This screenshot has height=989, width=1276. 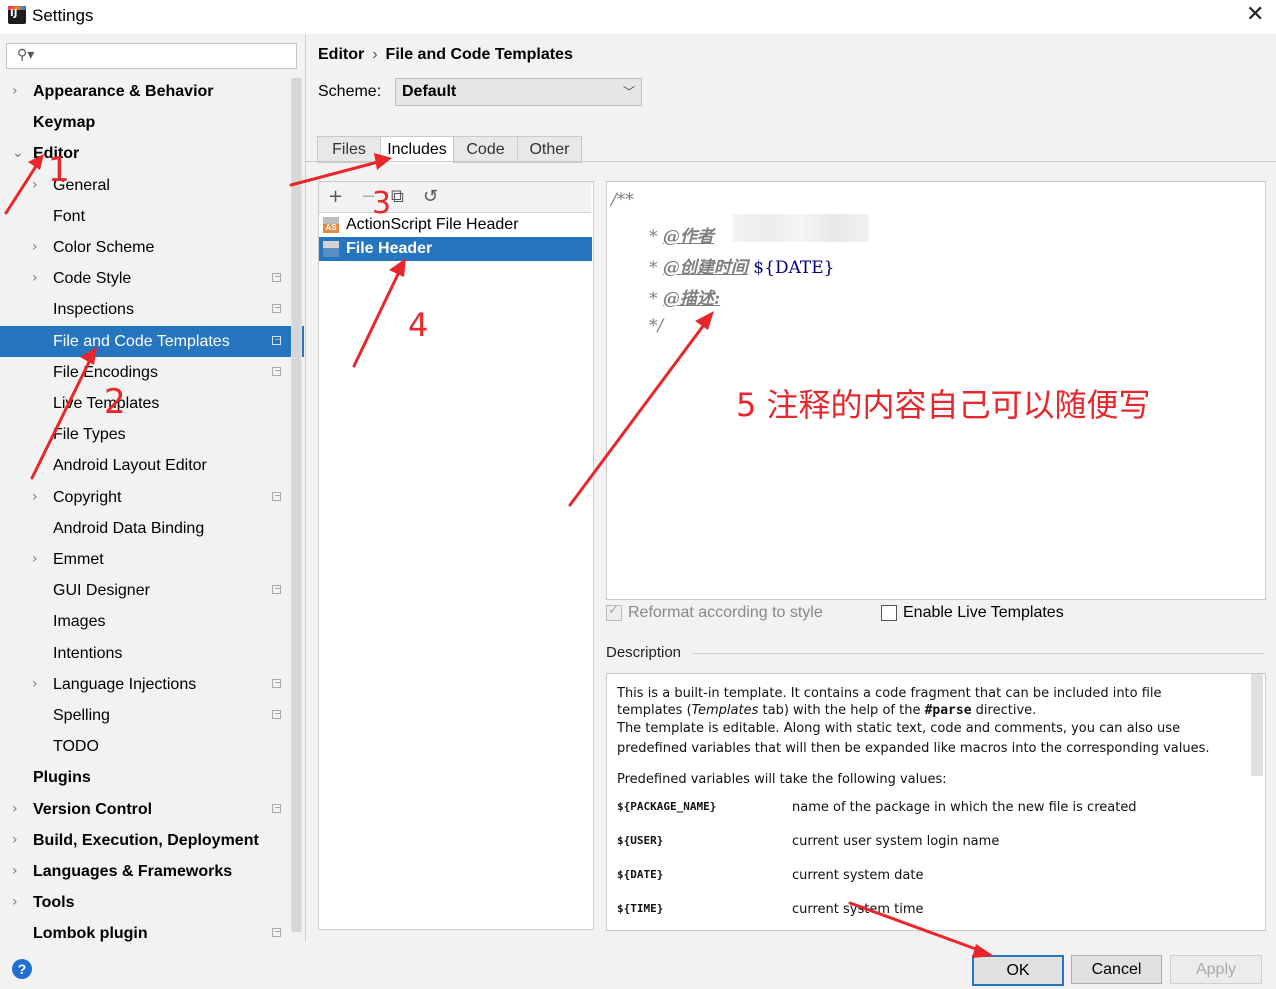 What do you see at coordinates (341, 54) in the screenshot?
I see `breadcrumb-parent: Editor` at bounding box center [341, 54].